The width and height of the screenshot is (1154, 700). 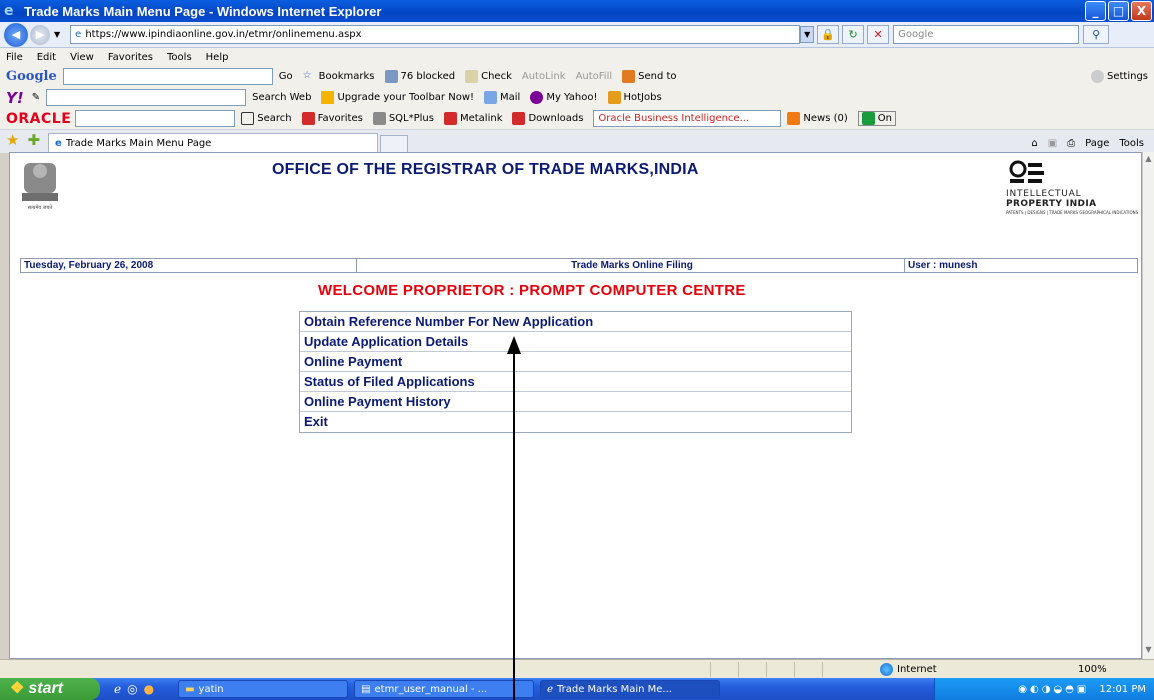 I want to click on spellcheck-button: Check, so click(x=488, y=76).